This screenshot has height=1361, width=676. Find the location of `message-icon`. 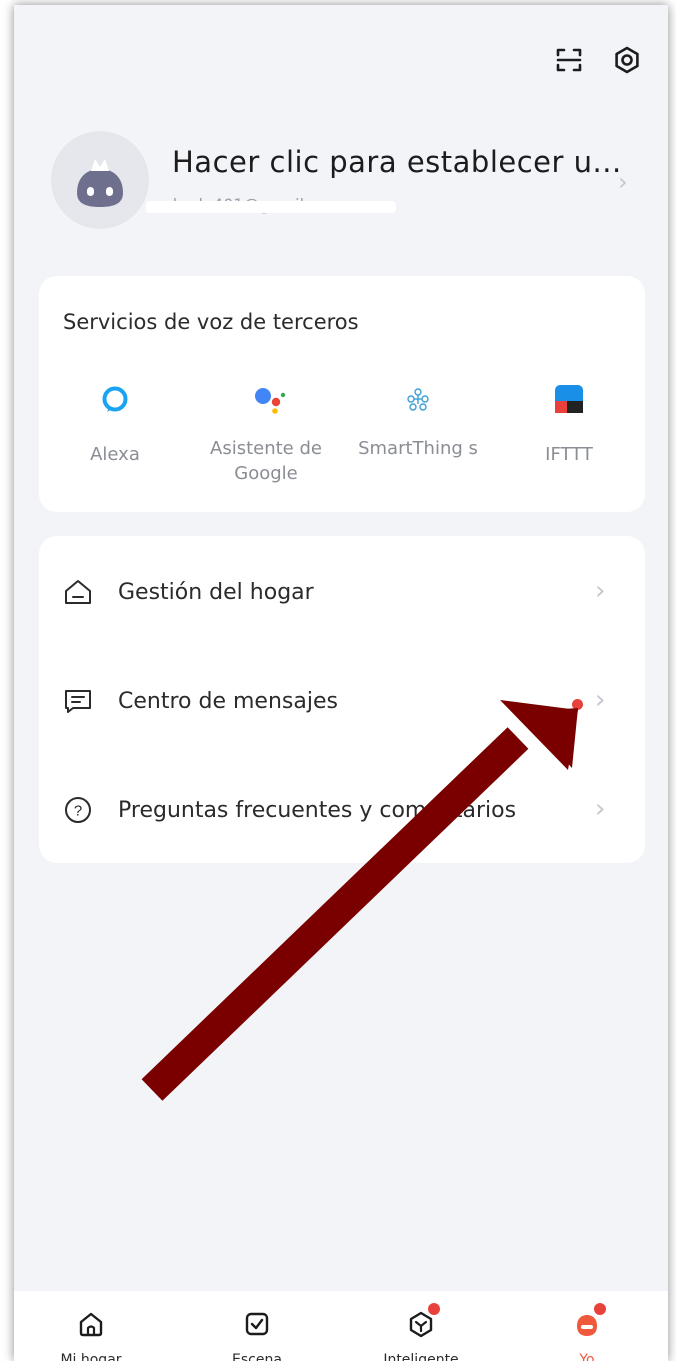

message-icon is located at coordinates (78, 701).